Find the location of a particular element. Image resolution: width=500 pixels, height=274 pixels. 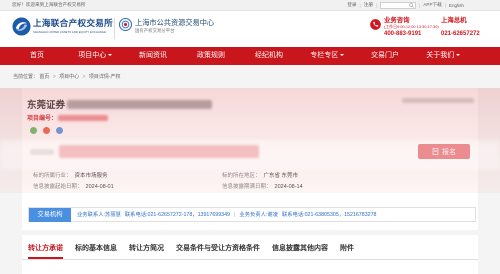

header-divider is located at coordinates (114, 28).